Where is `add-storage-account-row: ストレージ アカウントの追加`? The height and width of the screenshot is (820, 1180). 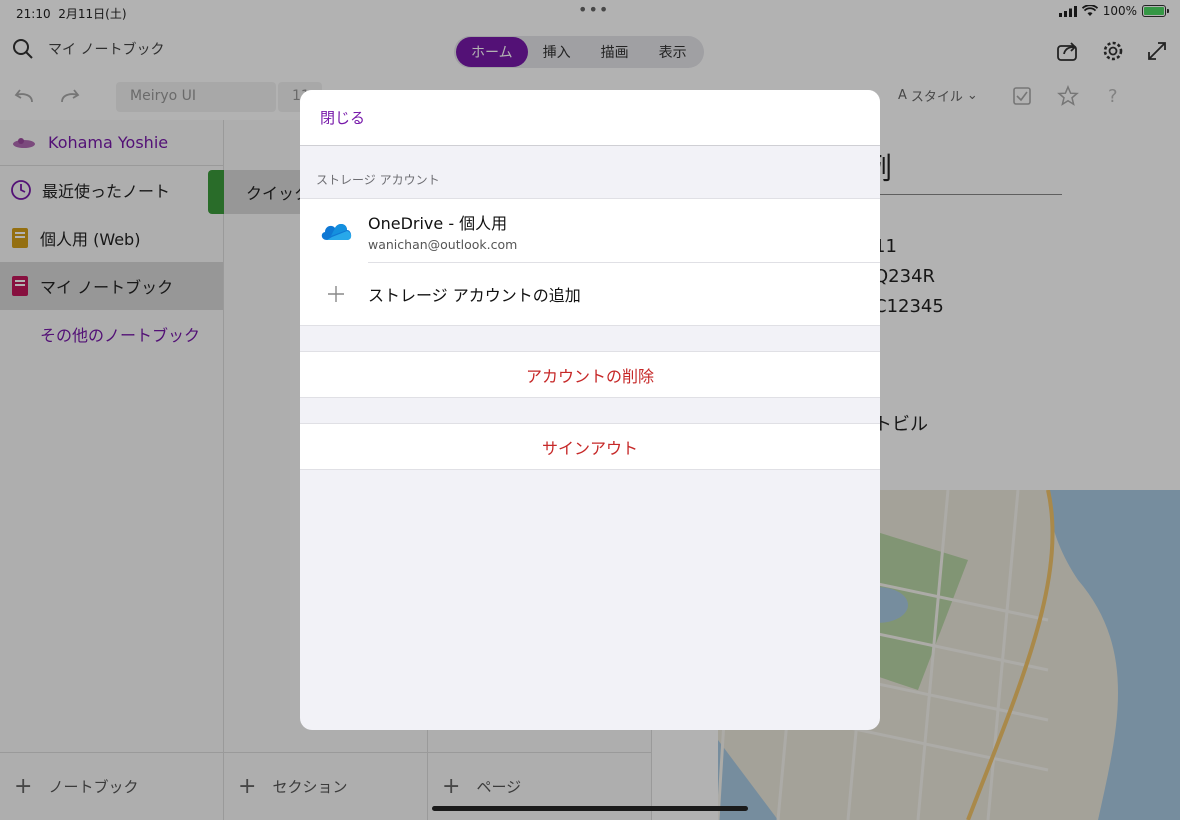 add-storage-account-row: ストレージ アカウントの追加 is located at coordinates (590, 293).